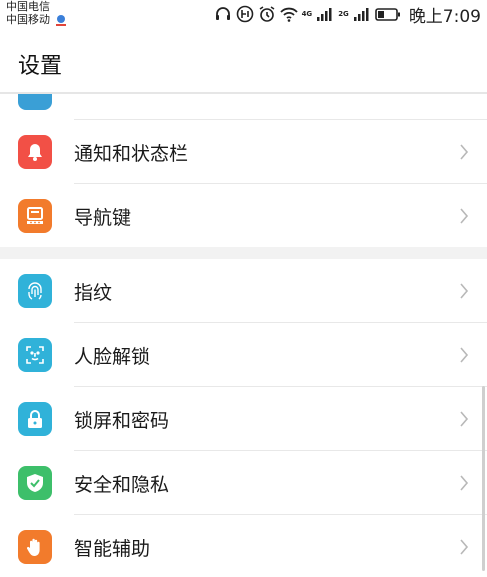 The width and height of the screenshot is (487, 577). What do you see at coordinates (388, 14) in the screenshot?
I see `battery-icon` at bounding box center [388, 14].